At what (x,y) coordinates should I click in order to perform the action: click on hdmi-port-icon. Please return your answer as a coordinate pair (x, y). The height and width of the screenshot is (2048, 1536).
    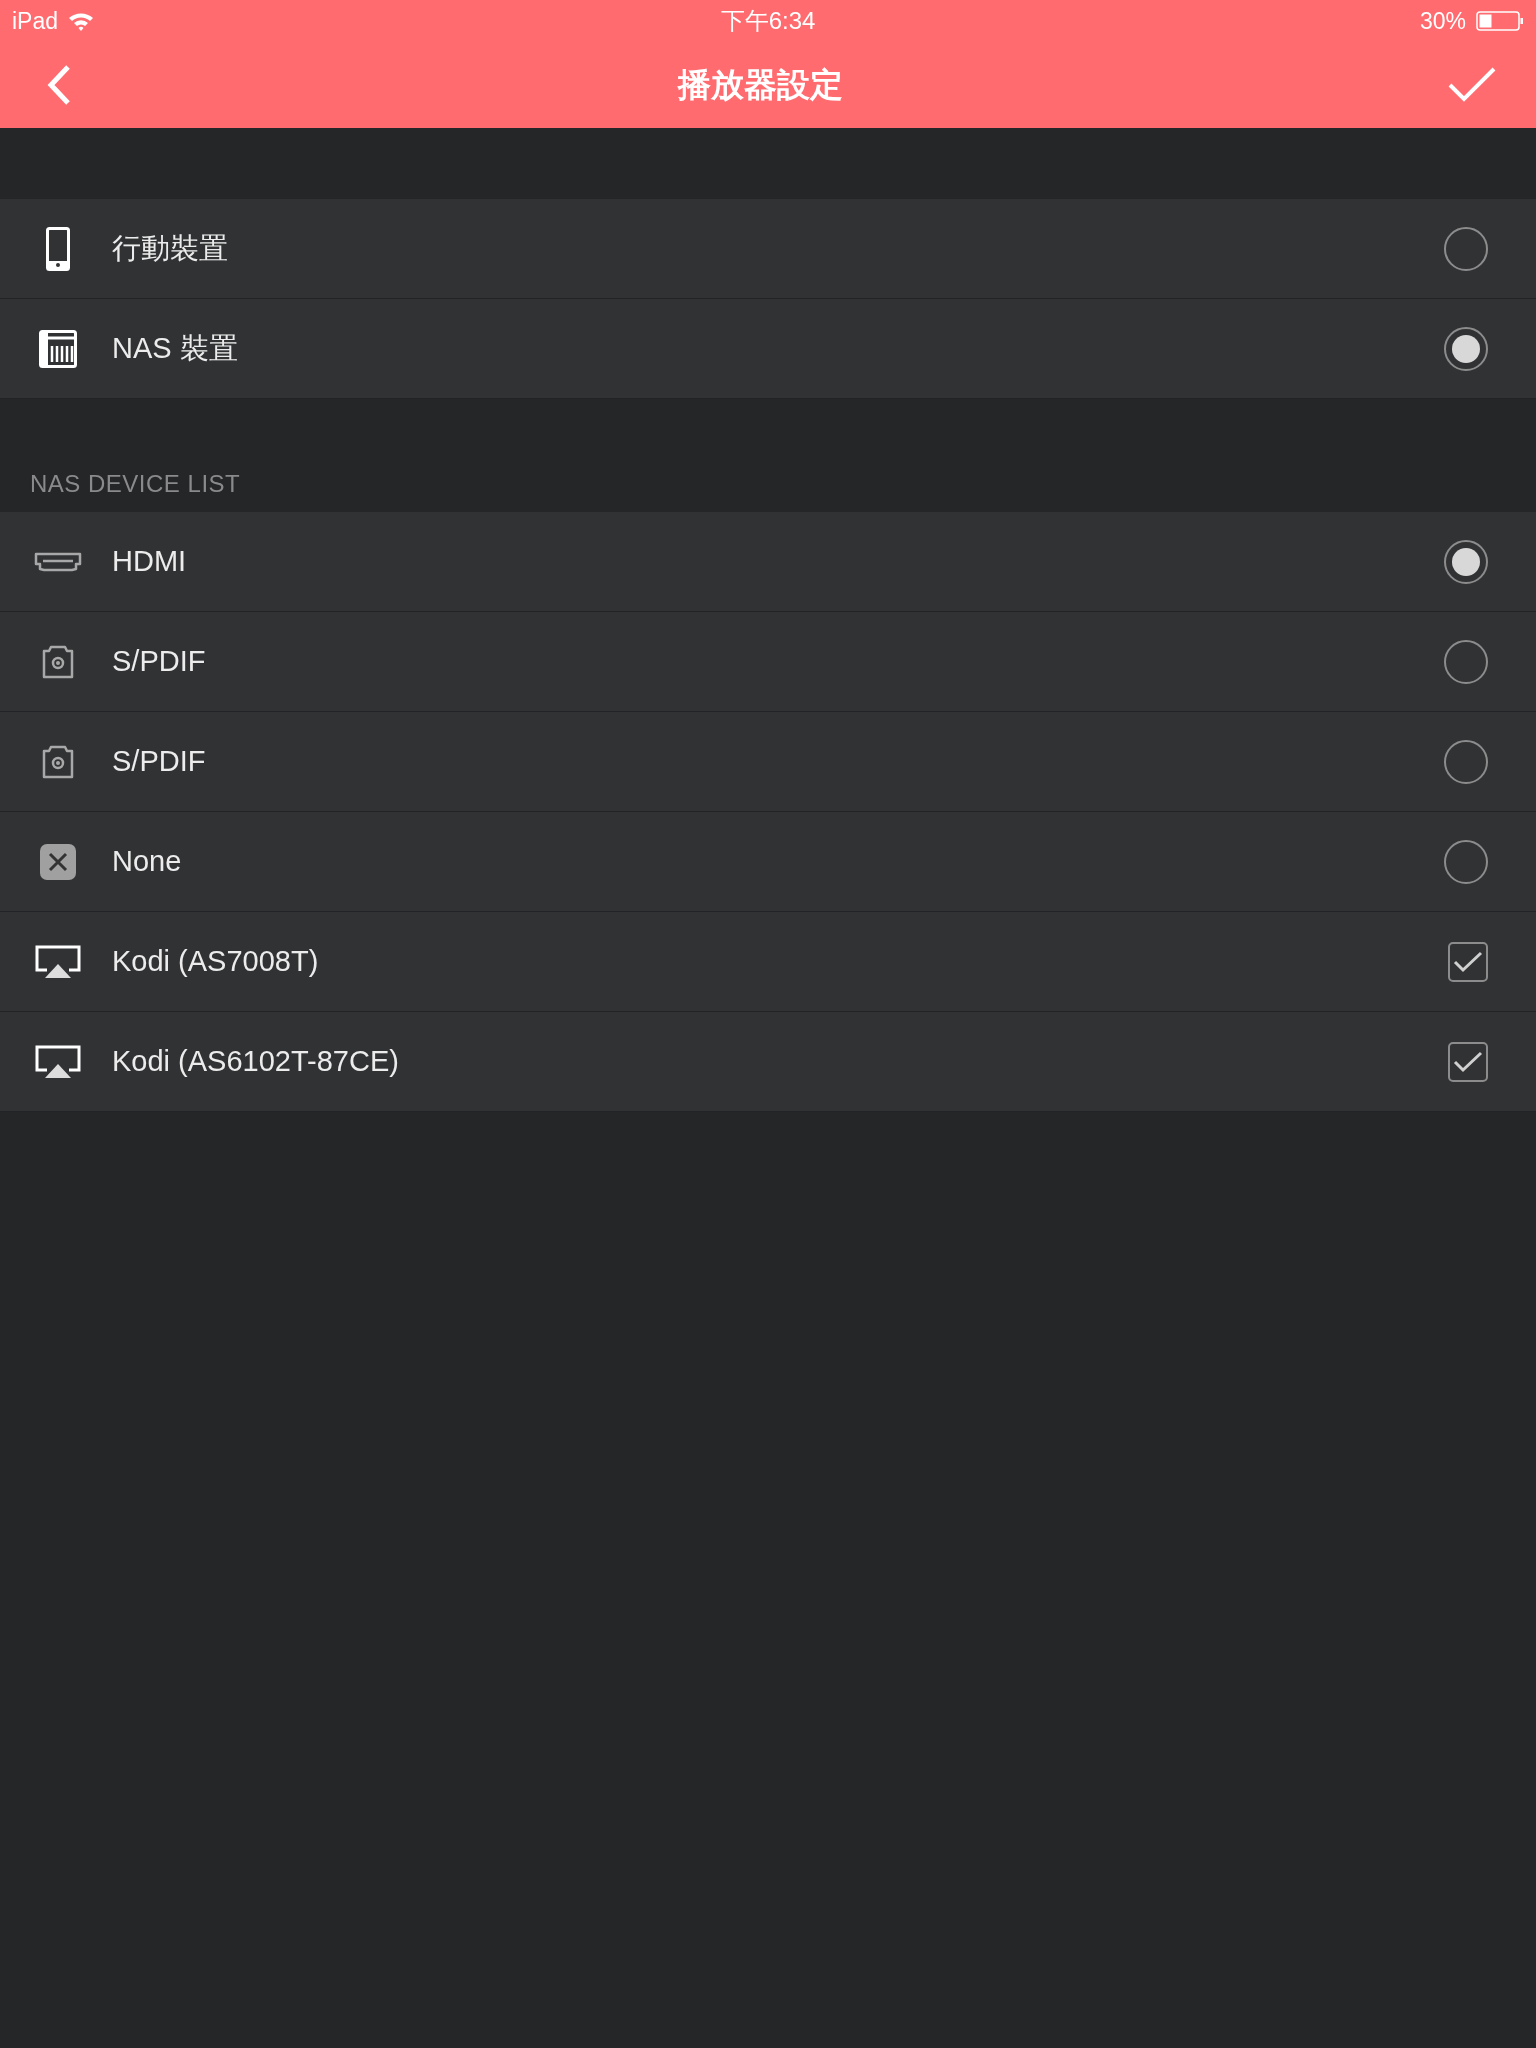
    Looking at the image, I should click on (58, 561).